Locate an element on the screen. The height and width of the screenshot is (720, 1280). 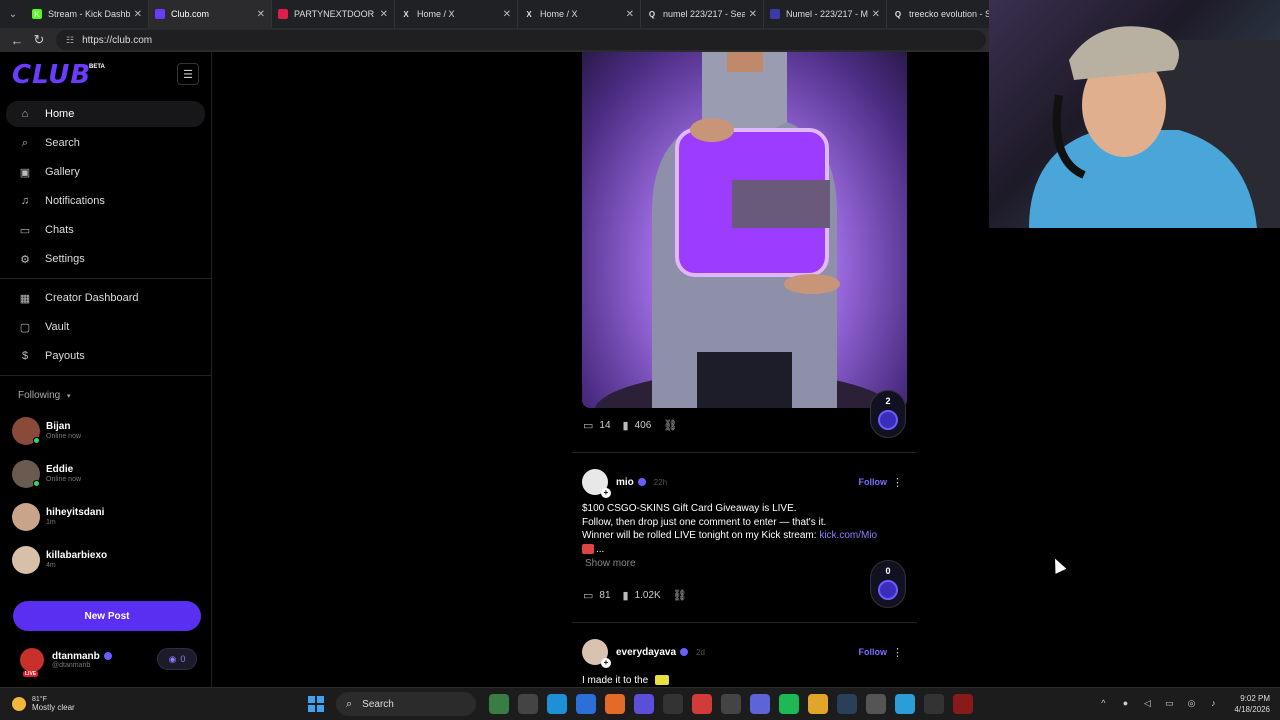
system-tray: ^ ● ◁ ▭ ◎ ♪ 9:02 PM 4/18/2026 is located at coordinates (1186, 704).